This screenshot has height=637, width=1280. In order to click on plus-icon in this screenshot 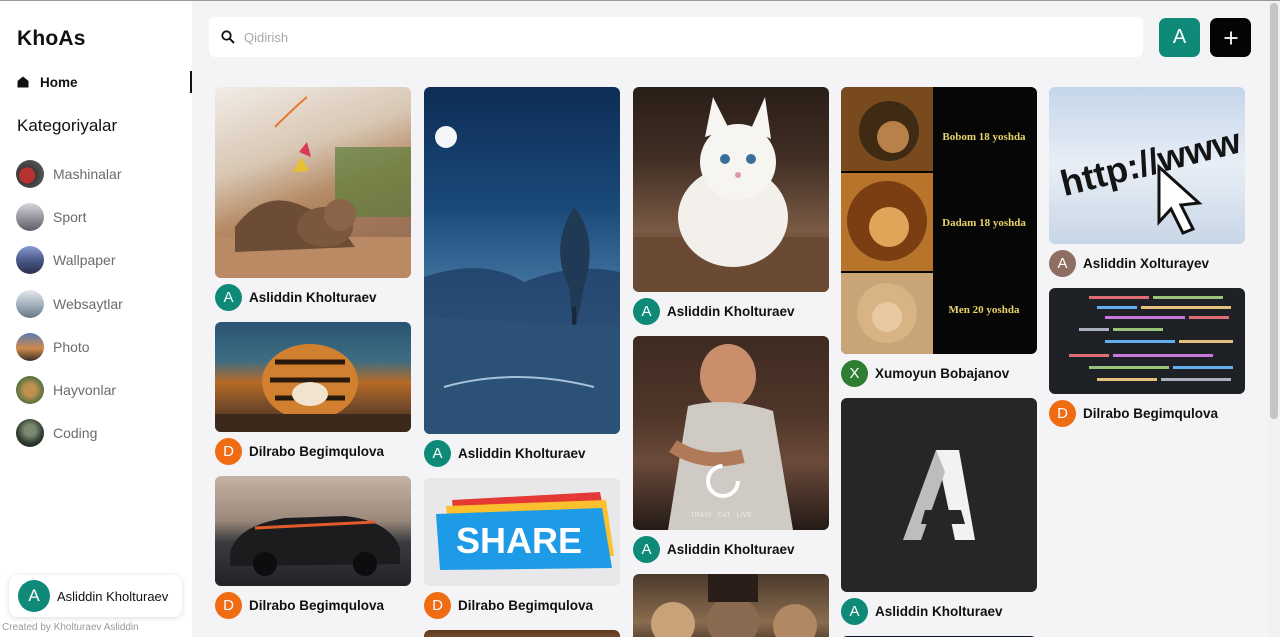, I will do `click(1230, 37)`.